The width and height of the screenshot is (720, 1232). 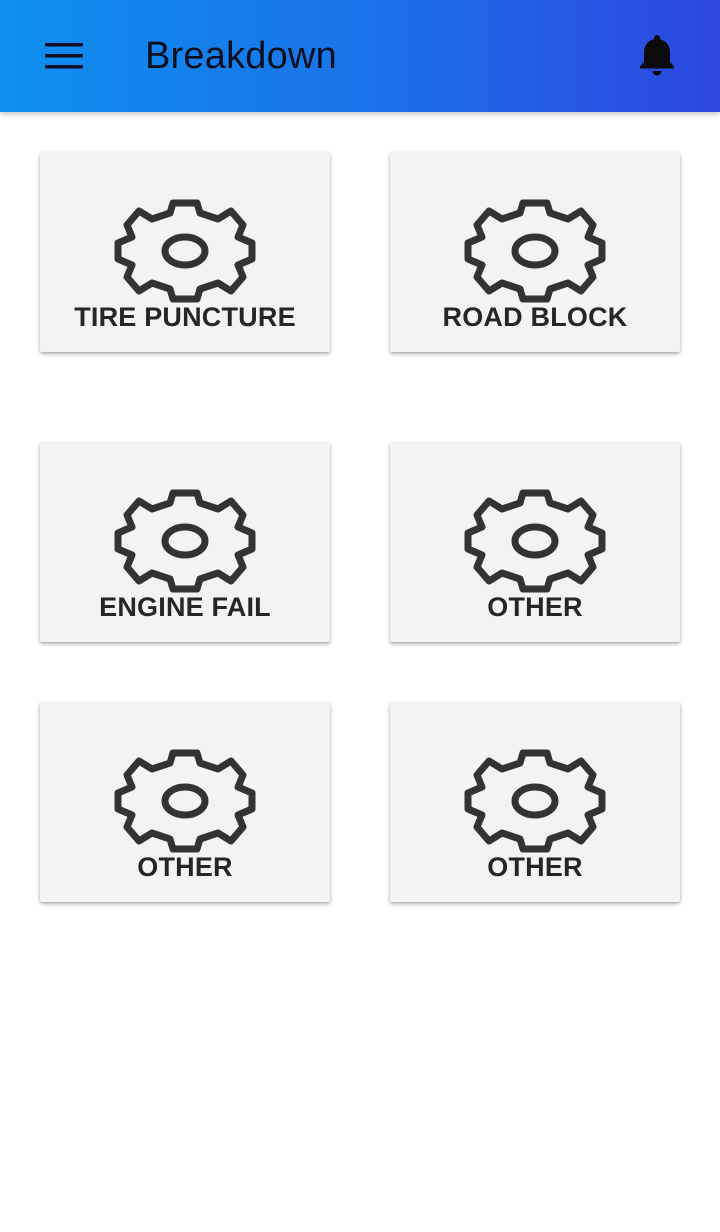 I want to click on card-other-2: OTHER, so click(x=185, y=802).